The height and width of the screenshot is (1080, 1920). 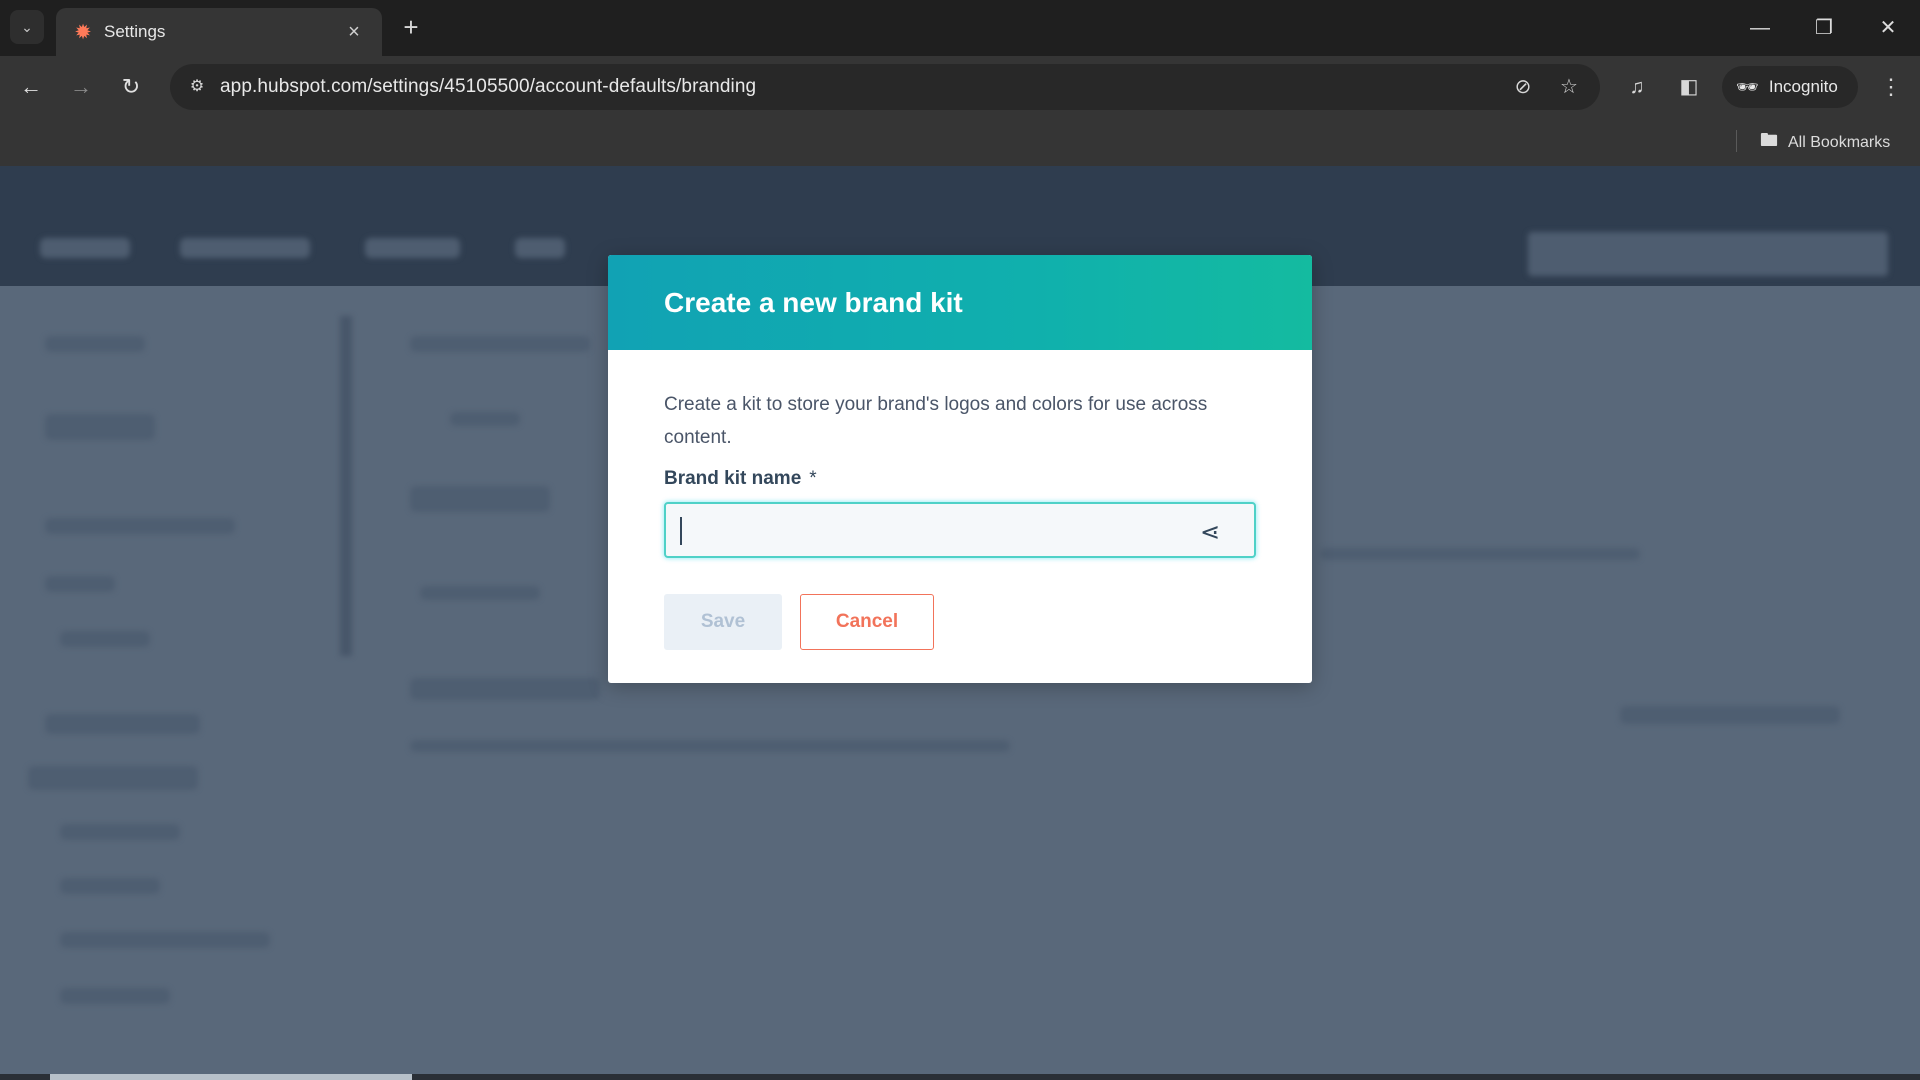 What do you see at coordinates (1888, 28) in the screenshot?
I see `window-close-icon: ✕` at bounding box center [1888, 28].